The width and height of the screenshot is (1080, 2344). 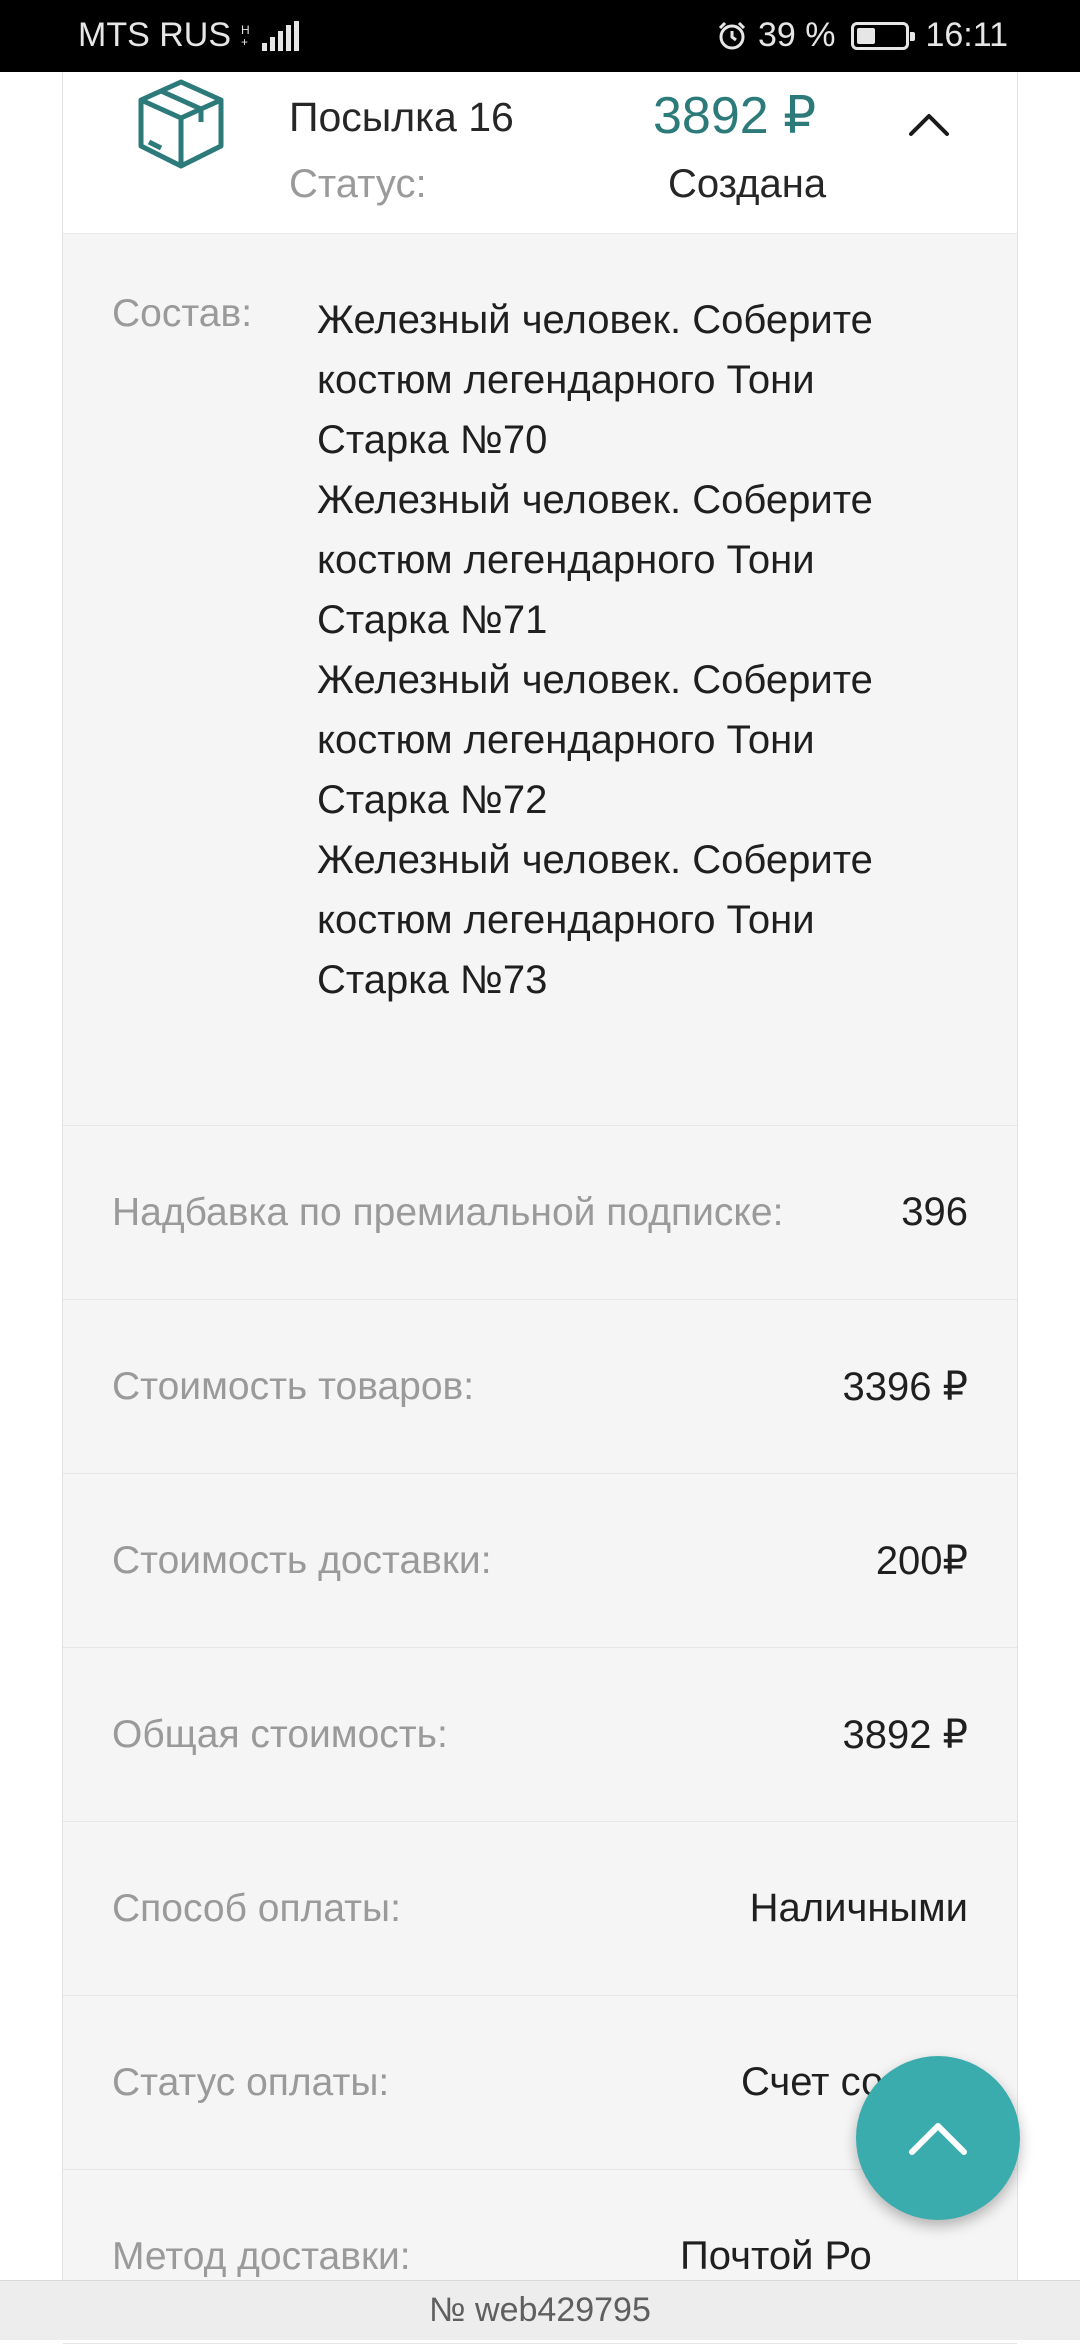 I want to click on payment-method-row: Способ оплаты: Наличными, so click(x=540, y=1909).